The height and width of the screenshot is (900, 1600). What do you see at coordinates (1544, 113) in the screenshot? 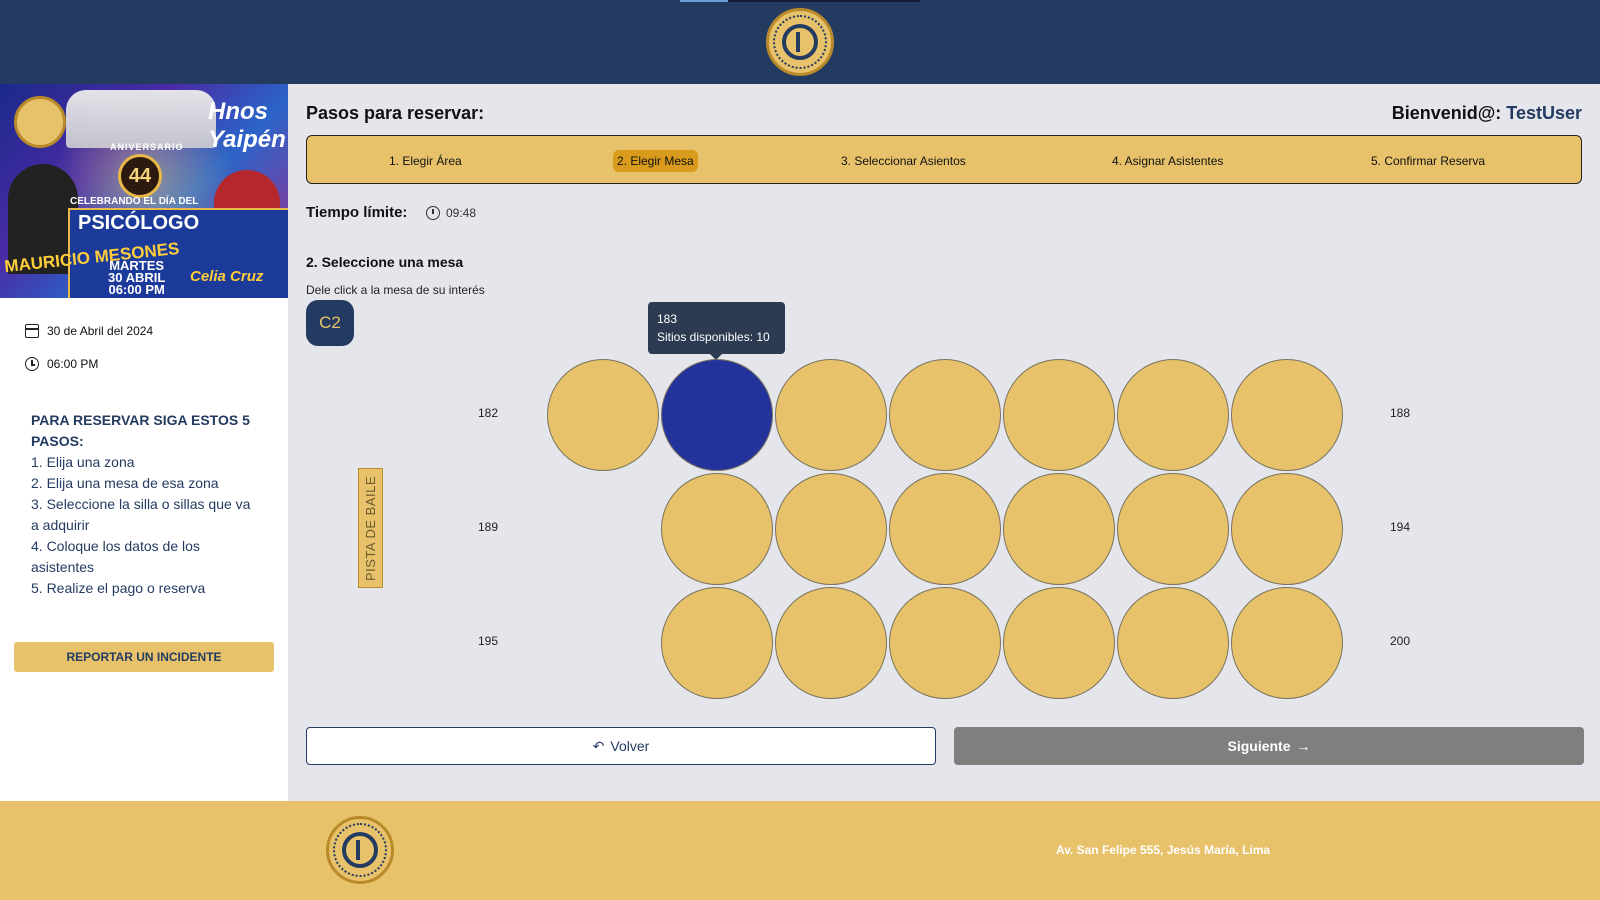
I see `username: TestUser` at bounding box center [1544, 113].